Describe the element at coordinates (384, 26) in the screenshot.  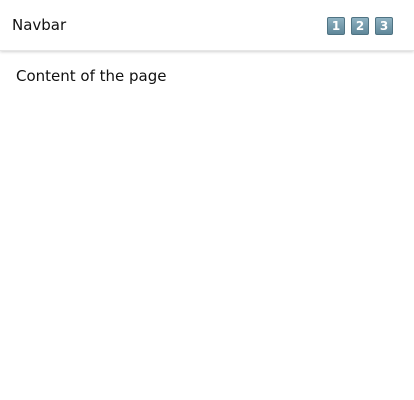
I see `keycap-3-icon: 3` at that location.